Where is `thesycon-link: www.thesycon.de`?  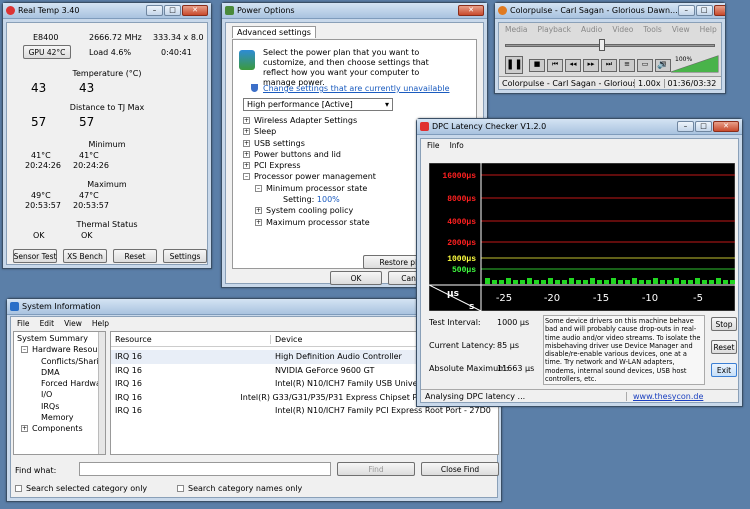 thesycon-link: www.thesycon.de is located at coordinates (665, 396).